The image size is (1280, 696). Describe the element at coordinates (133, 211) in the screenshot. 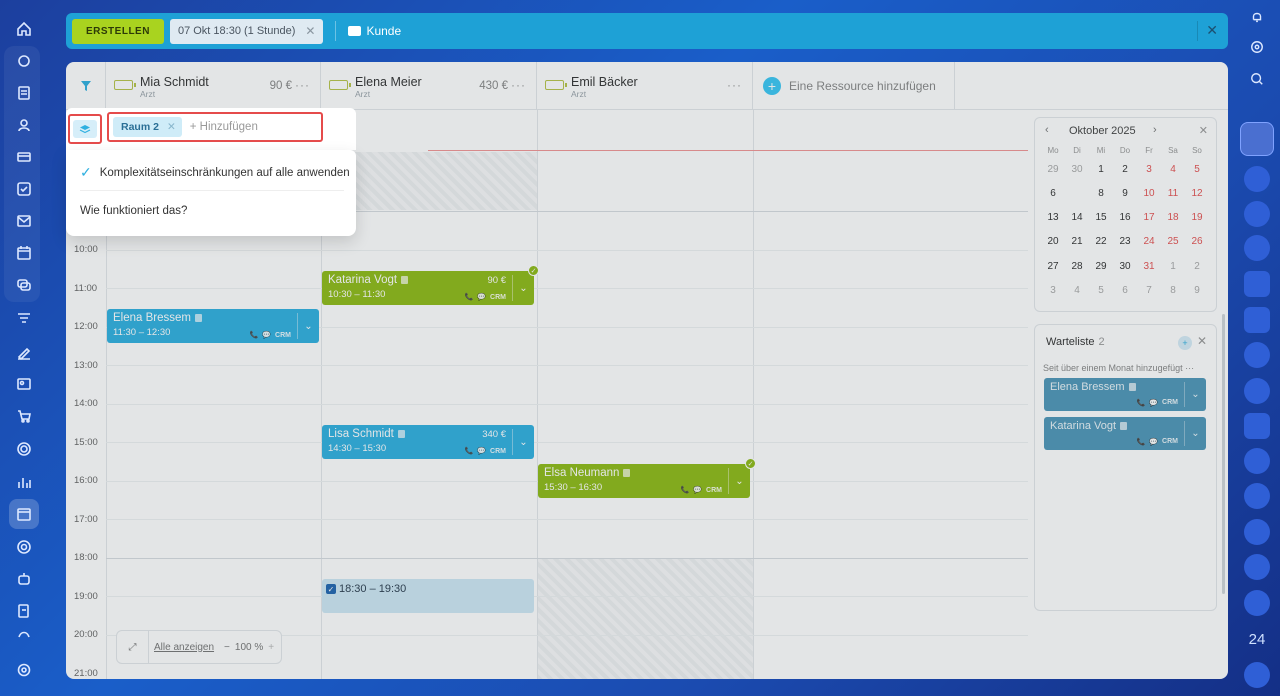

I see `help-link: Wie funktioniert das?` at that location.